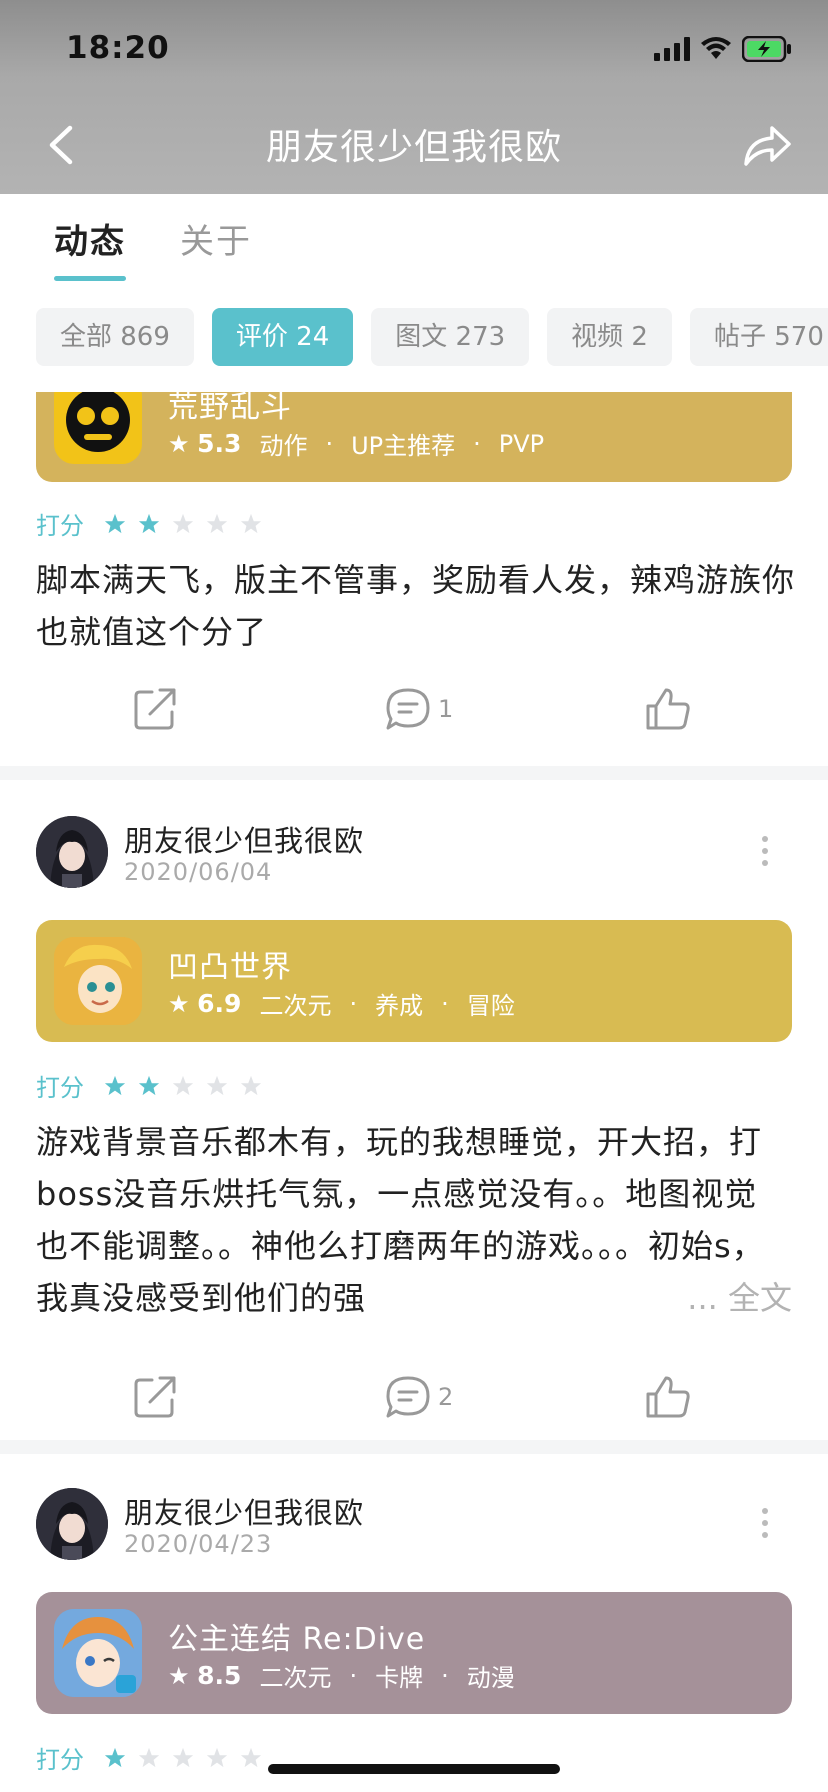 The height and width of the screenshot is (1792, 828). What do you see at coordinates (198, 1544) in the screenshot?
I see `post-date: 2020/04/23` at bounding box center [198, 1544].